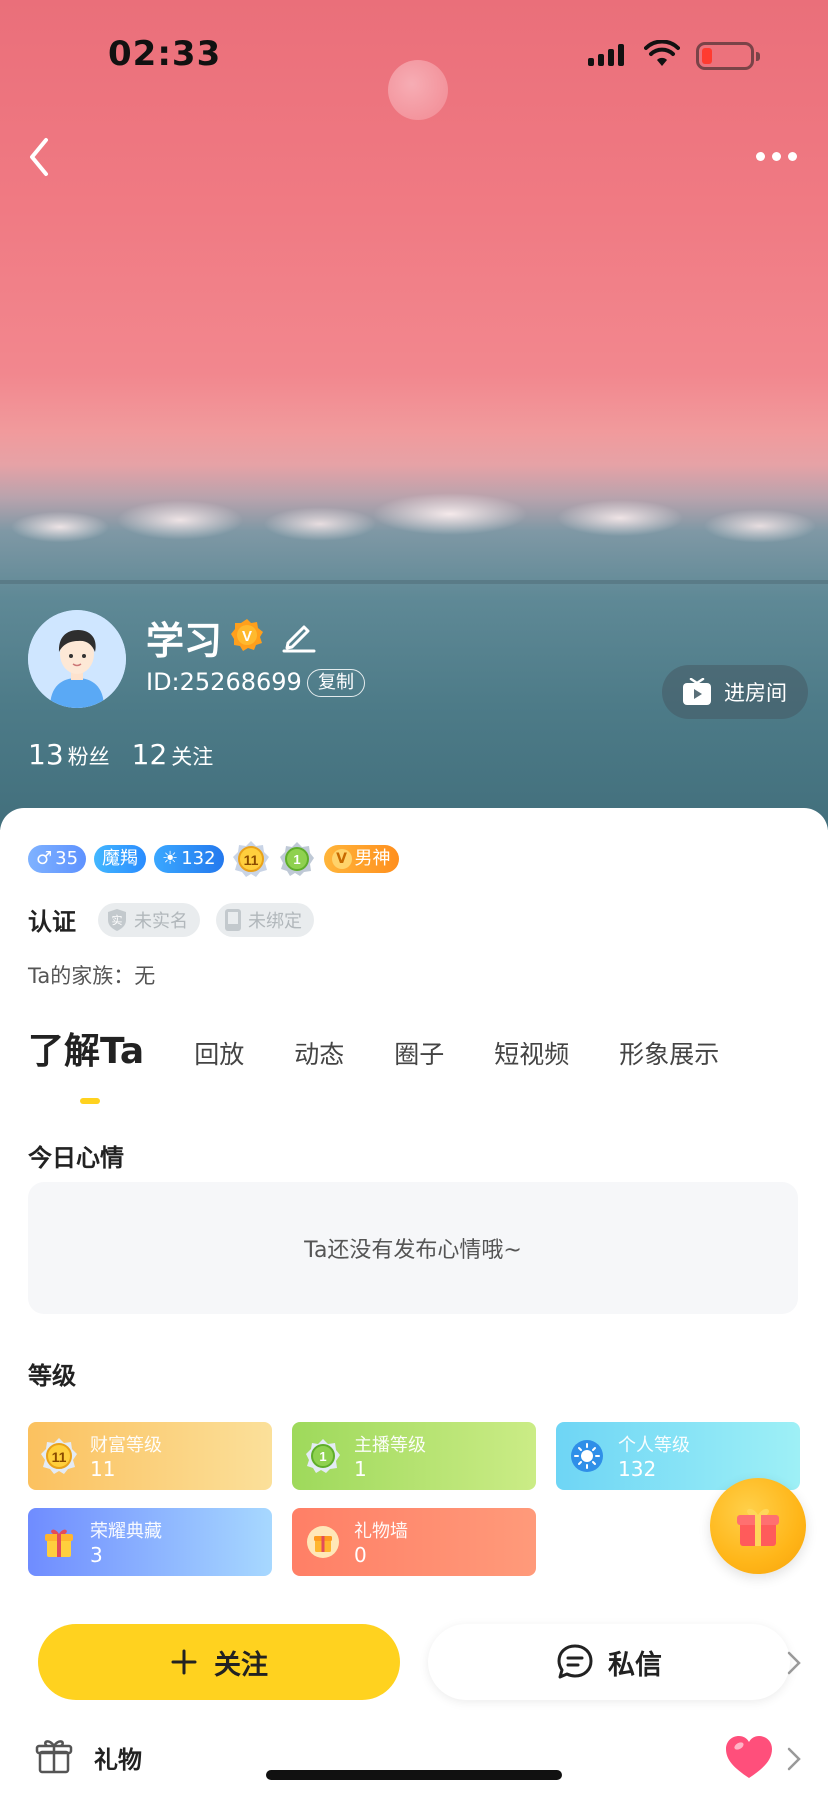 The width and height of the screenshot is (828, 1795). I want to click on fans-stat: 13 粉丝, so click(69, 754).